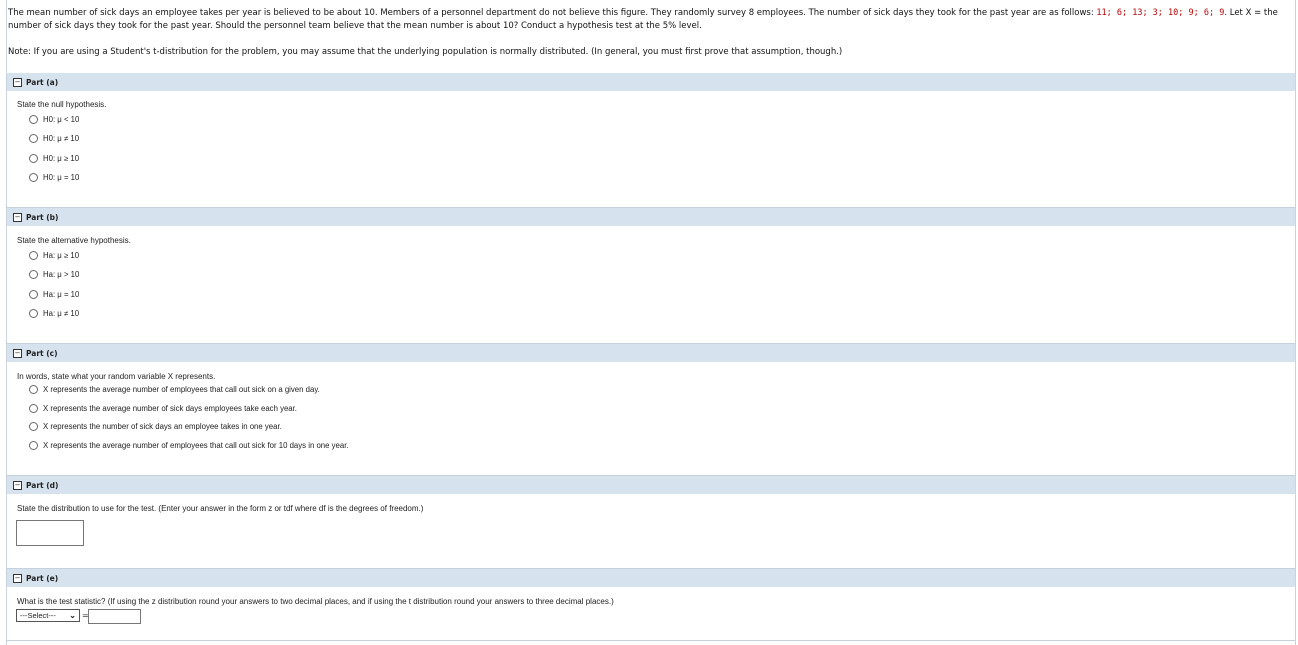 The height and width of the screenshot is (645, 1298). I want to click on option-label: H0: μ ≠ 10, so click(61, 138).